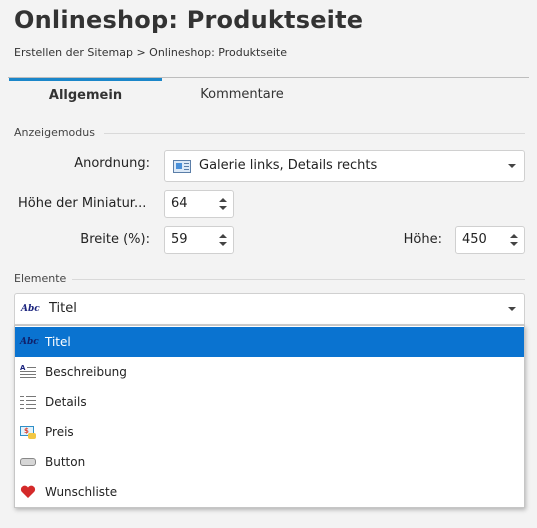 Image resolution: width=537 pixels, height=528 pixels. Describe the element at coordinates (422, 239) in the screenshot. I see `hoehe-label: Höhe:` at that location.